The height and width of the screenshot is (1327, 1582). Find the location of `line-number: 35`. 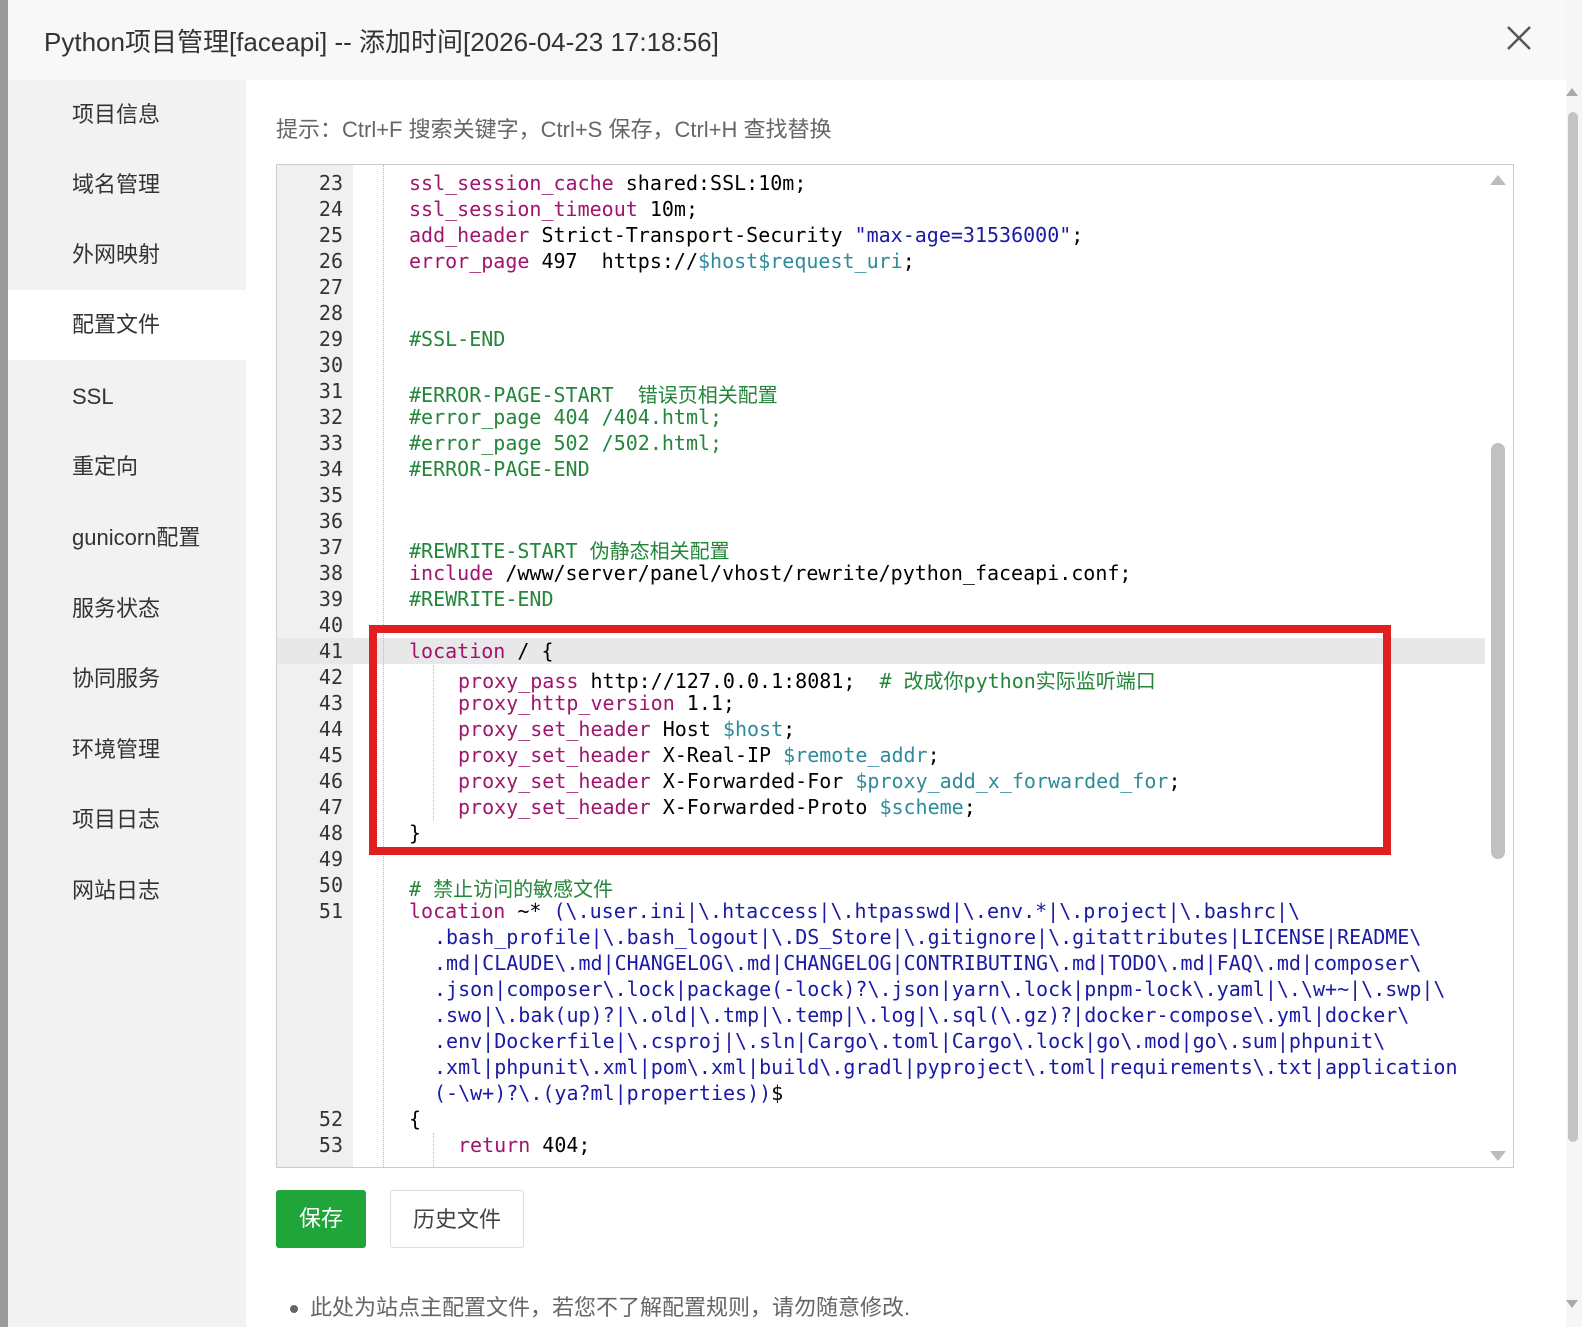

line-number: 35 is located at coordinates (330, 495).